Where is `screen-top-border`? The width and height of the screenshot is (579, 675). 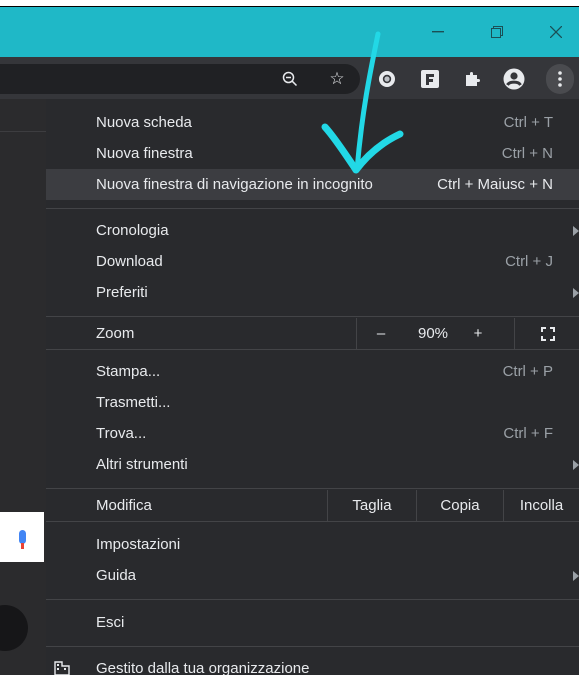
screen-top-border is located at coordinates (289, 3).